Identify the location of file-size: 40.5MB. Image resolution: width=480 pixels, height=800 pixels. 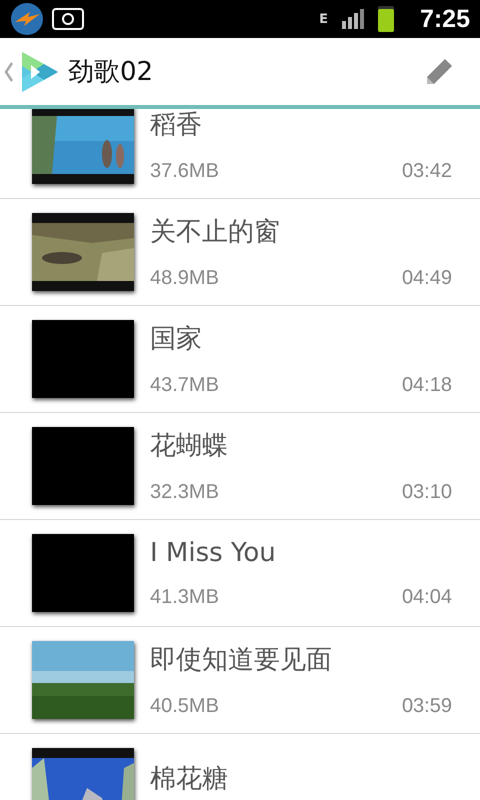
(184, 706).